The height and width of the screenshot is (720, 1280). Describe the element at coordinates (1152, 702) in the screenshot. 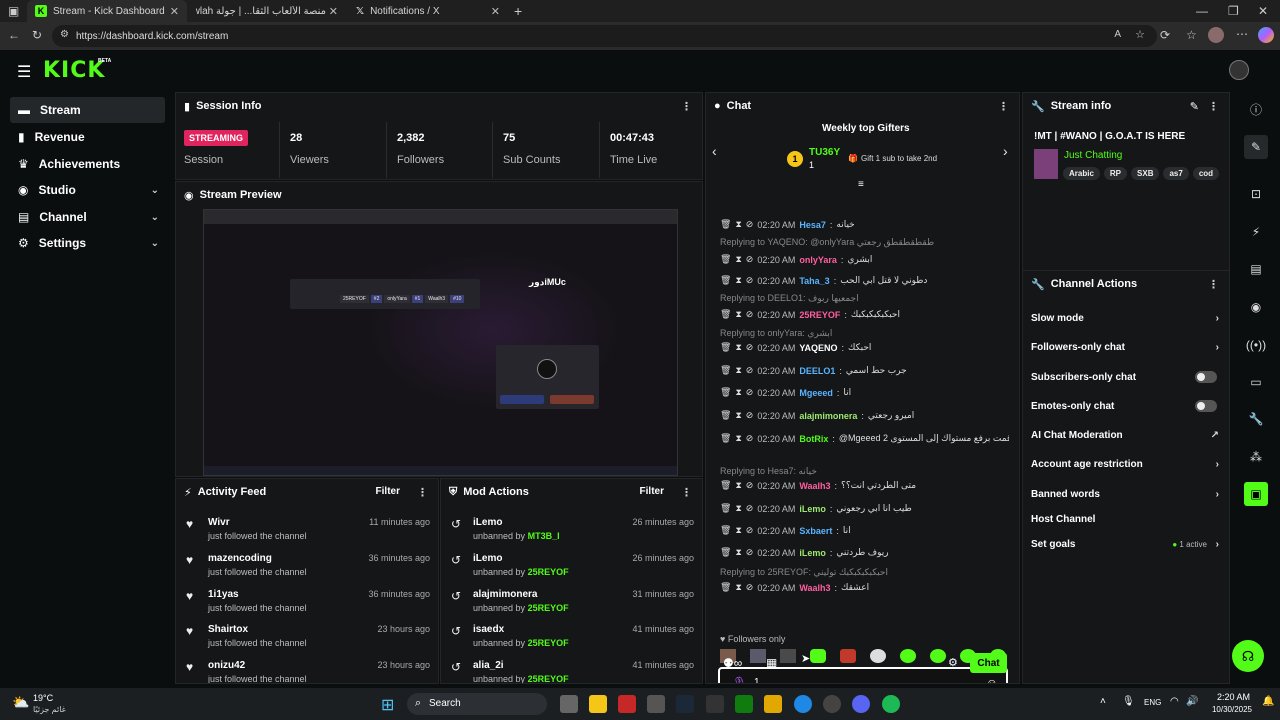

I see `language-indicator: ENG` at that location.